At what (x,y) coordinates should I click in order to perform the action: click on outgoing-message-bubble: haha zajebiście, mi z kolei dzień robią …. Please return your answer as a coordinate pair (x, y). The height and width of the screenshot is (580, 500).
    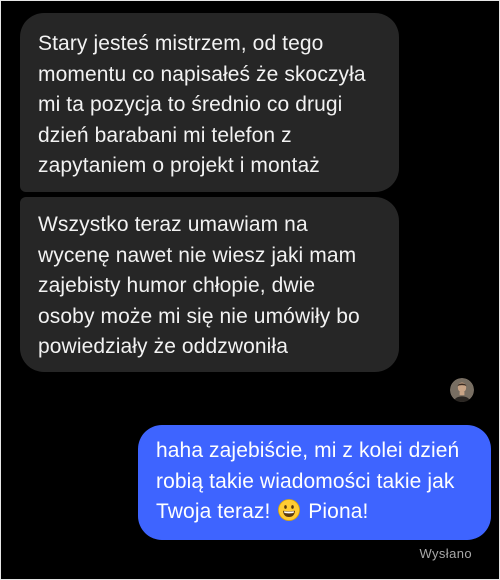
    Looking at the image, I should click on (314, 482).